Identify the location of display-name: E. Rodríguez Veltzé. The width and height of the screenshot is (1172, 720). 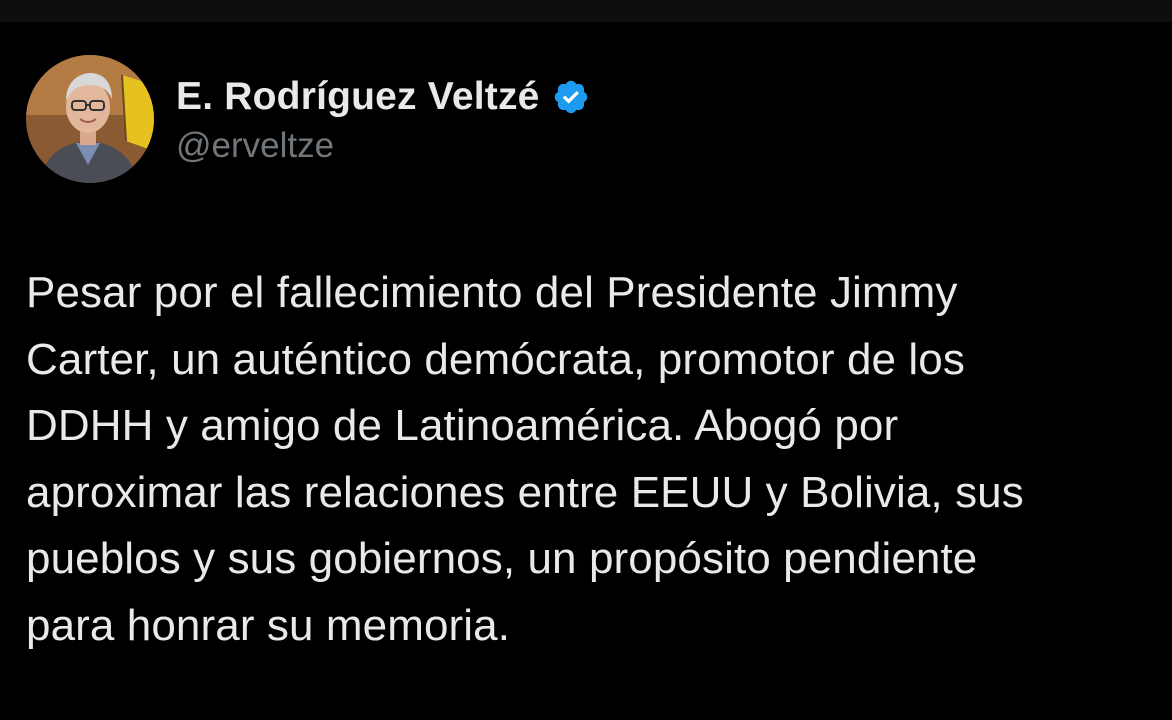
(358, 97).